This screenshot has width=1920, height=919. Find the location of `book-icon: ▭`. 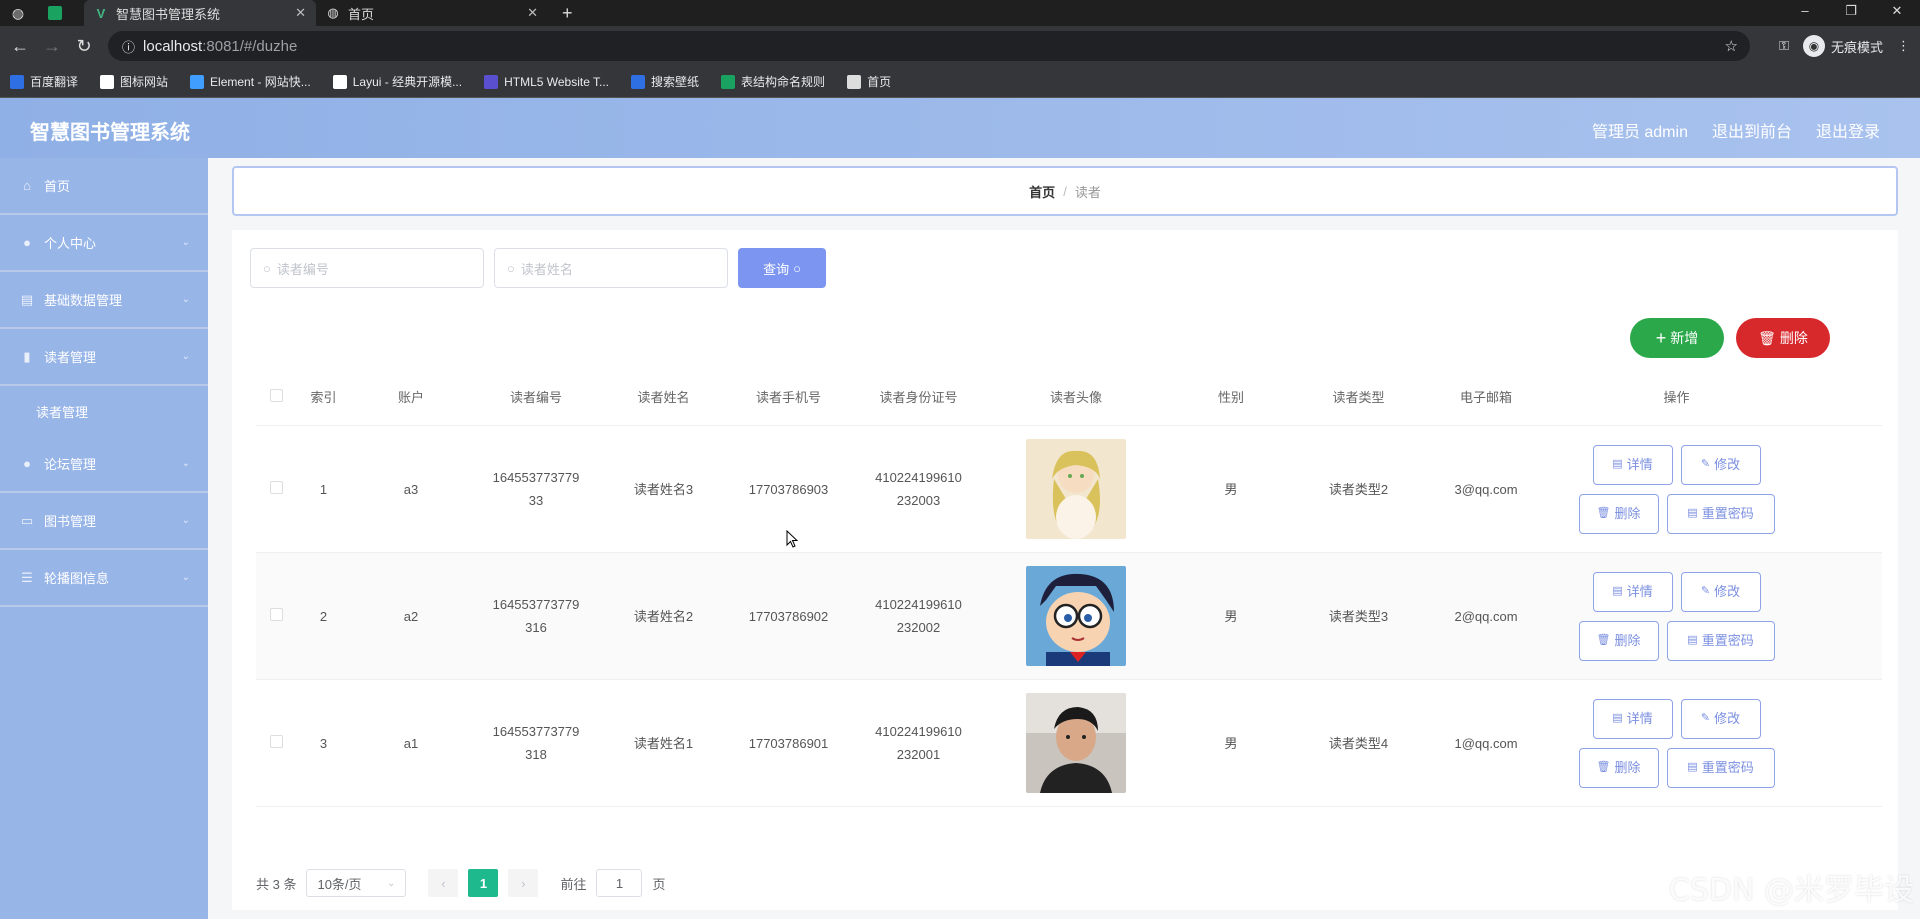

book-icon: ▭ is located at coordinates (27, 520).